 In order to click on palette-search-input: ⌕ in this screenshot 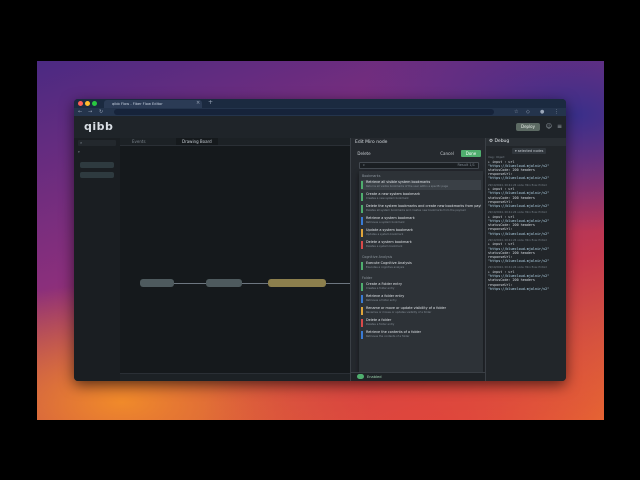, I will do `click(97, 143)`.